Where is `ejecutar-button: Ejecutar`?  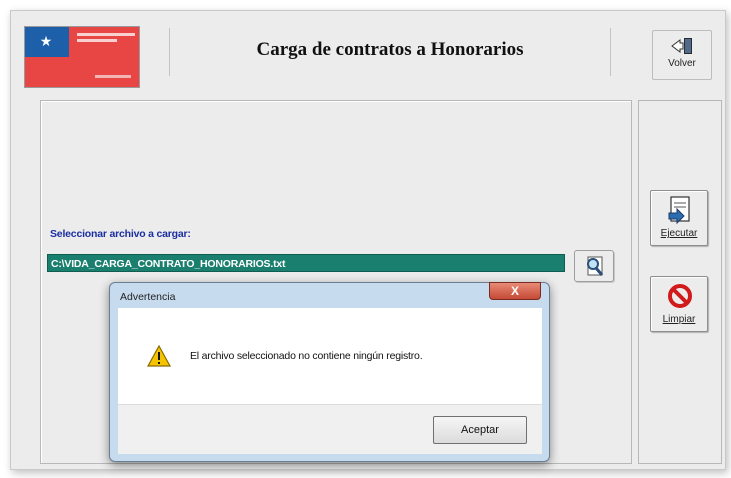 ejecutar-button: Ejecutar is located at coordinates (679, 218).